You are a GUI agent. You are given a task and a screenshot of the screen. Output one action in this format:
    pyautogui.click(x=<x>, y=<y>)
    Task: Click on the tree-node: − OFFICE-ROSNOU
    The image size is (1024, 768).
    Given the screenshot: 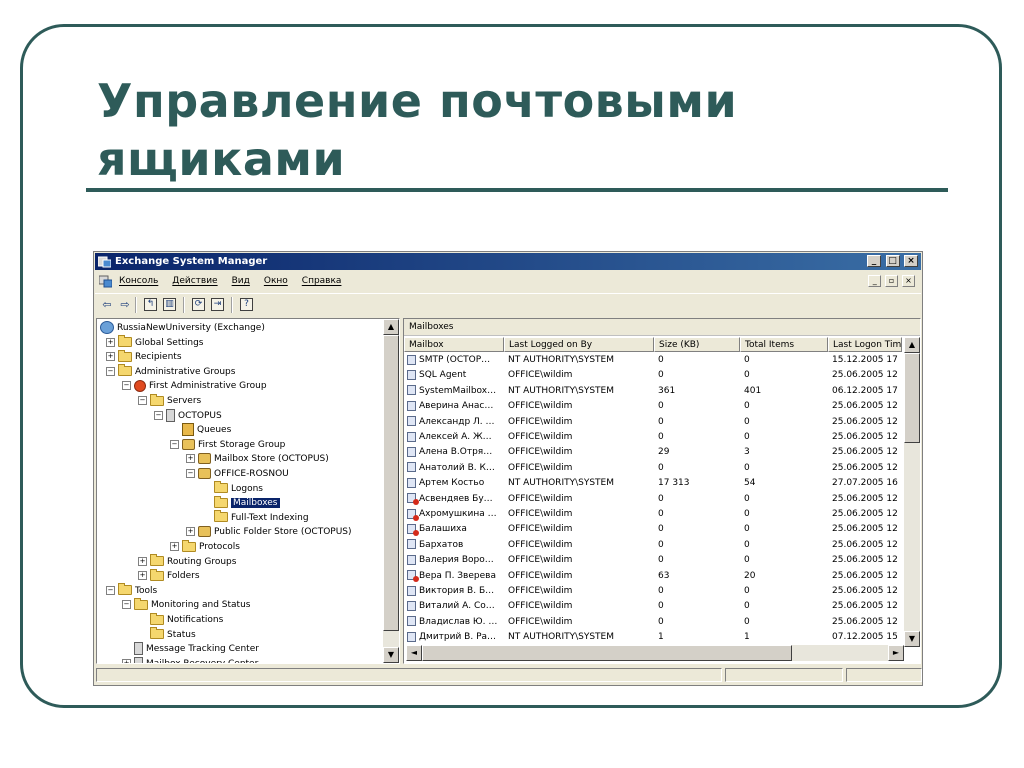 What is the action you would take?
    pyautogui.click(x=237, y=474)
    